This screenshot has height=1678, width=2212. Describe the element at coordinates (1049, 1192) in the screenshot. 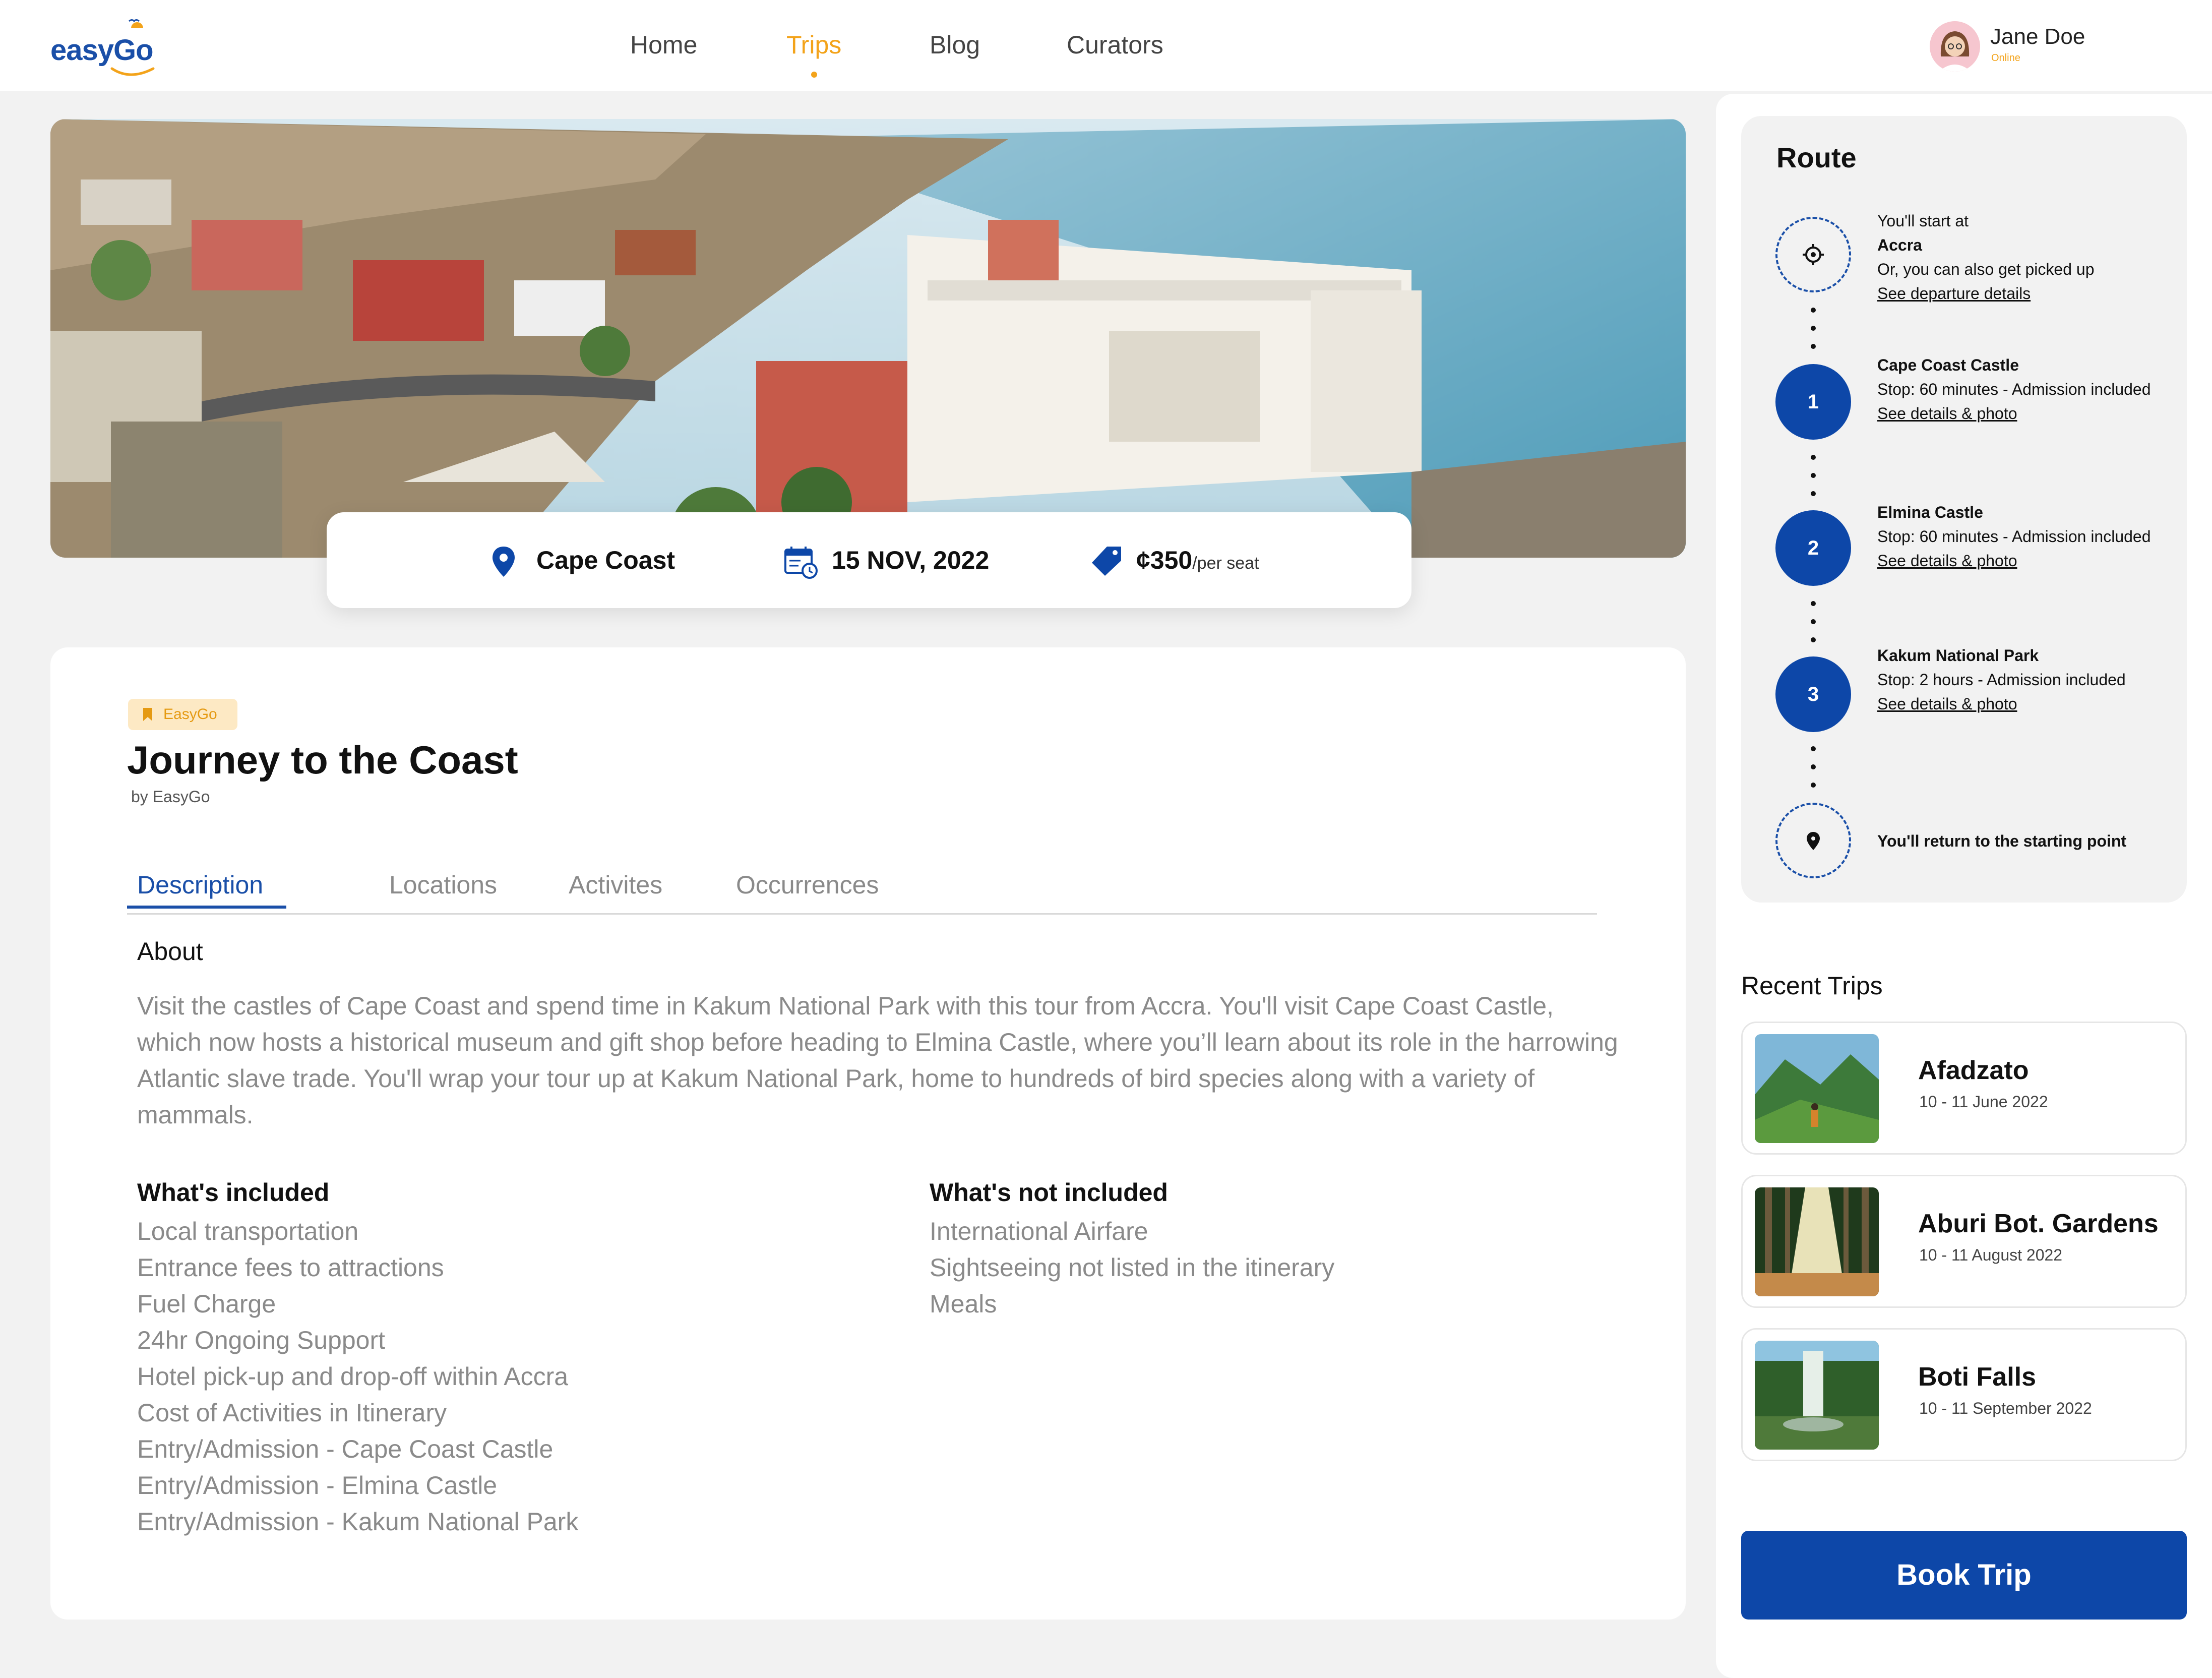

I see `not-included-heading: What's not included` at that location.